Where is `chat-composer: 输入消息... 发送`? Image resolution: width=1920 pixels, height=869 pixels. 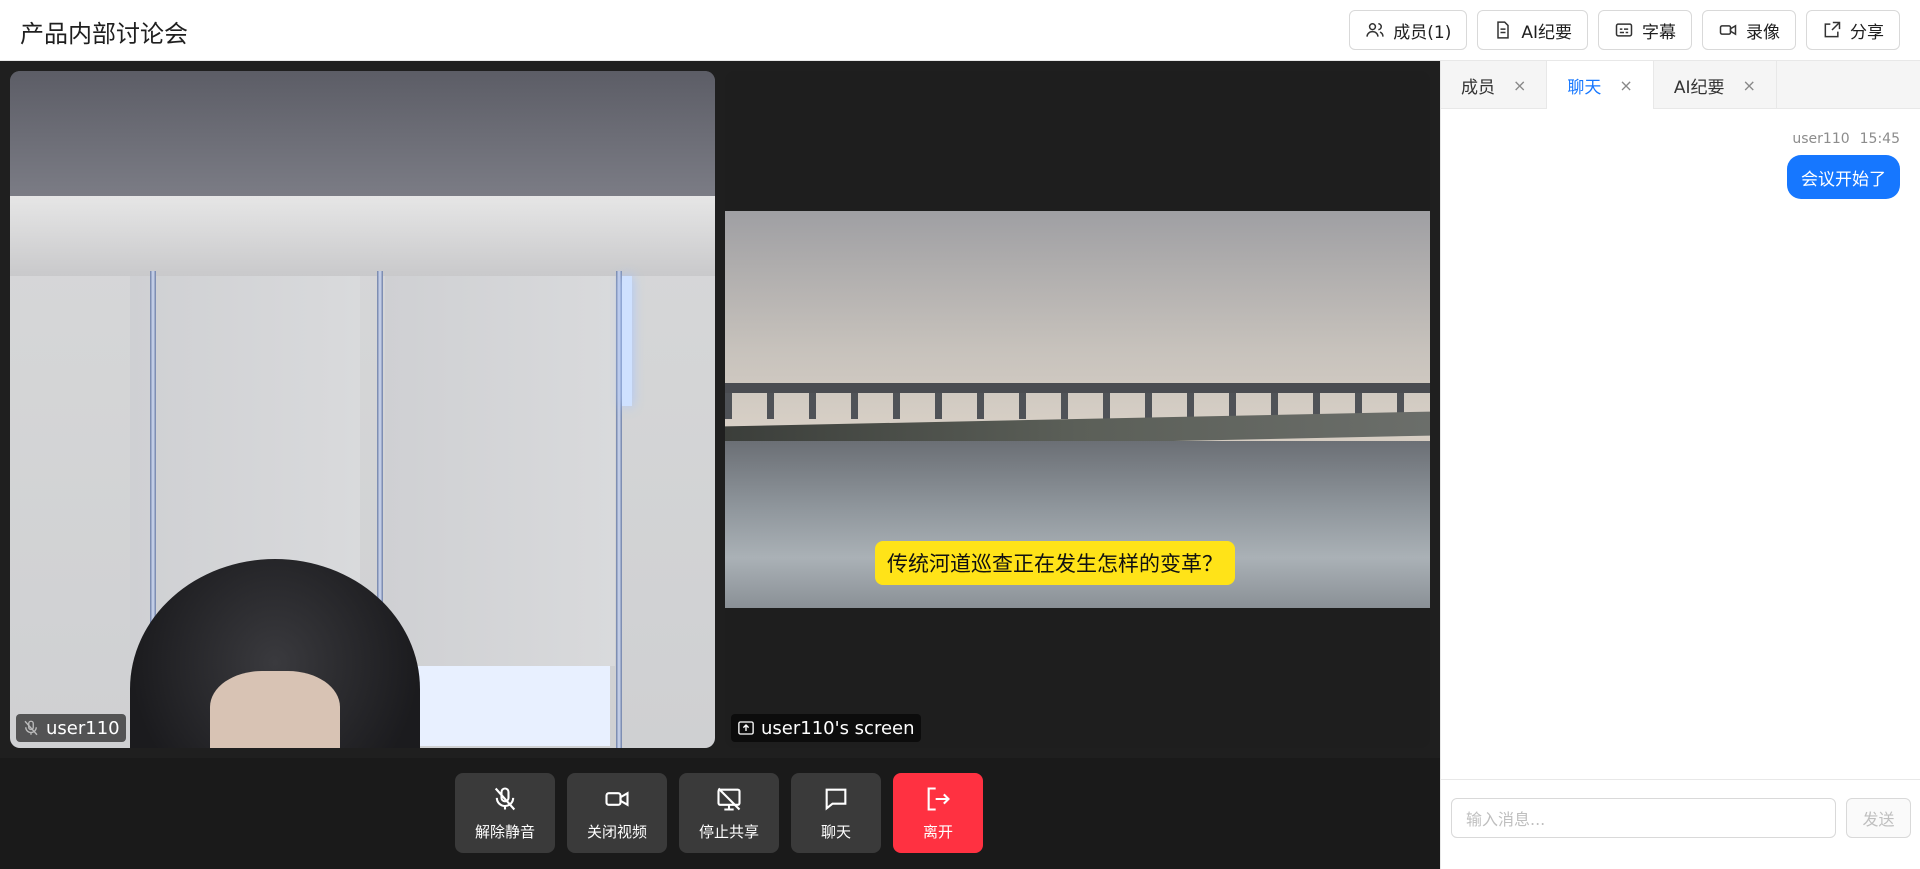 chat-composer: 输入消息... 发送 is located at coordinates (1680, 824).